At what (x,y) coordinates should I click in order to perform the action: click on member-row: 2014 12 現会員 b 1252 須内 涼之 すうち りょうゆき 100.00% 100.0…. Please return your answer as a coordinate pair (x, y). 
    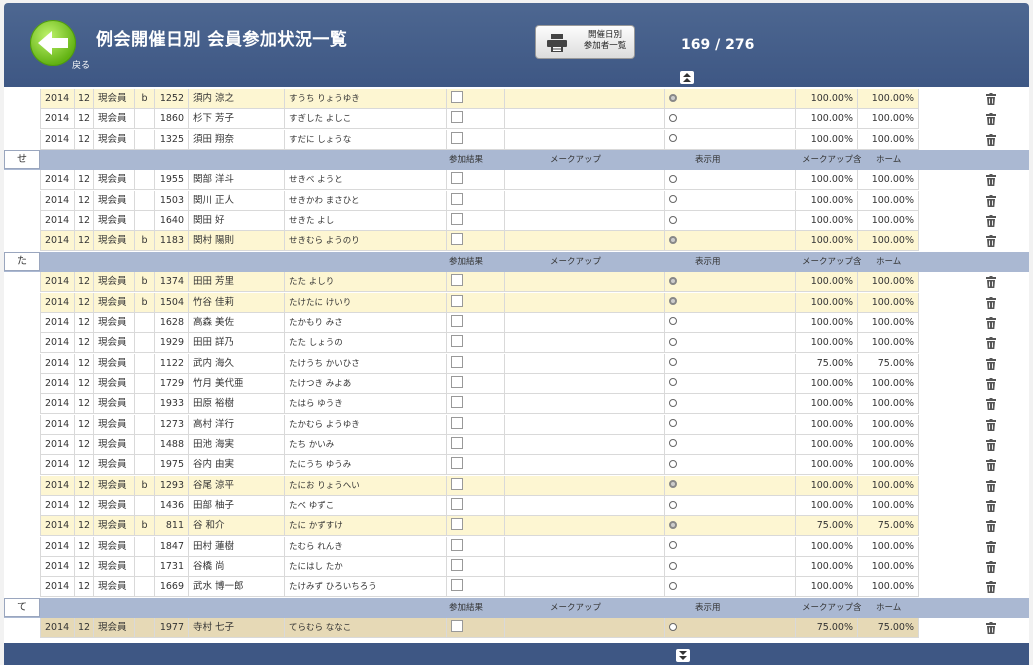
    Looking at the image, I should click on (516, 99).